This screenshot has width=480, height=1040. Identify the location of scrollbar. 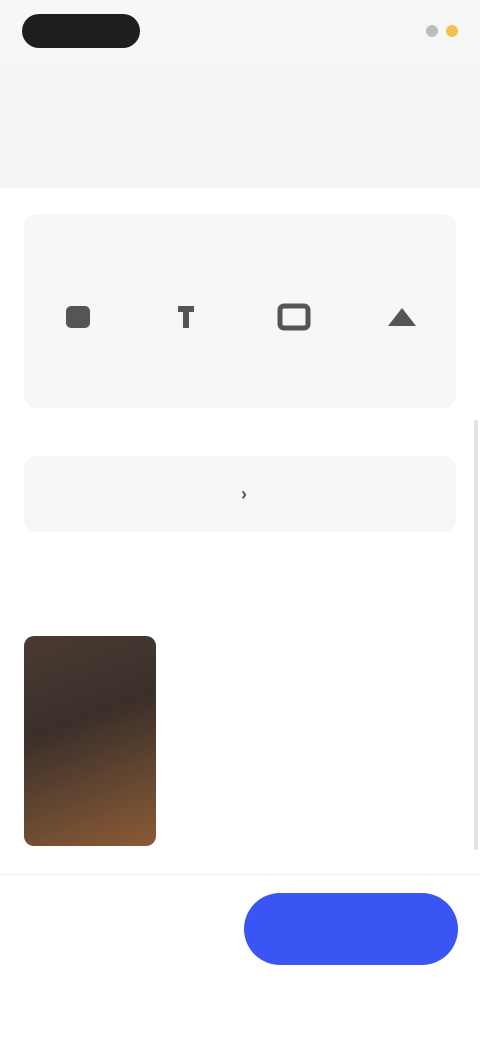
(476, 635).